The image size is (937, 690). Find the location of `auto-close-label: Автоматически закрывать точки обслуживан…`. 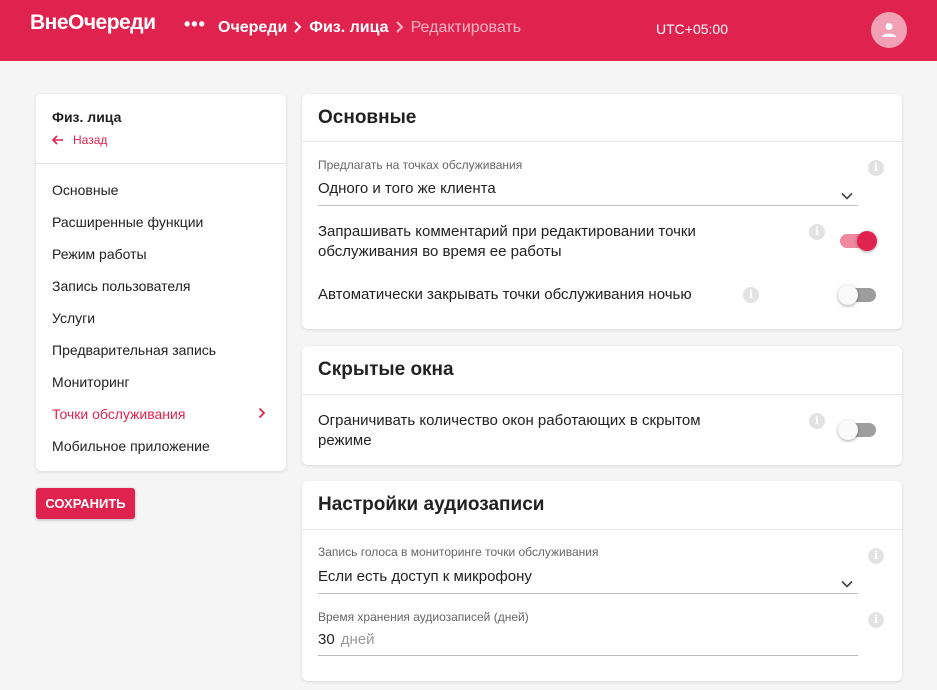

auto-close-label: Автоматически закрывать точки обслуживан… is located at coordinates (505, 294).